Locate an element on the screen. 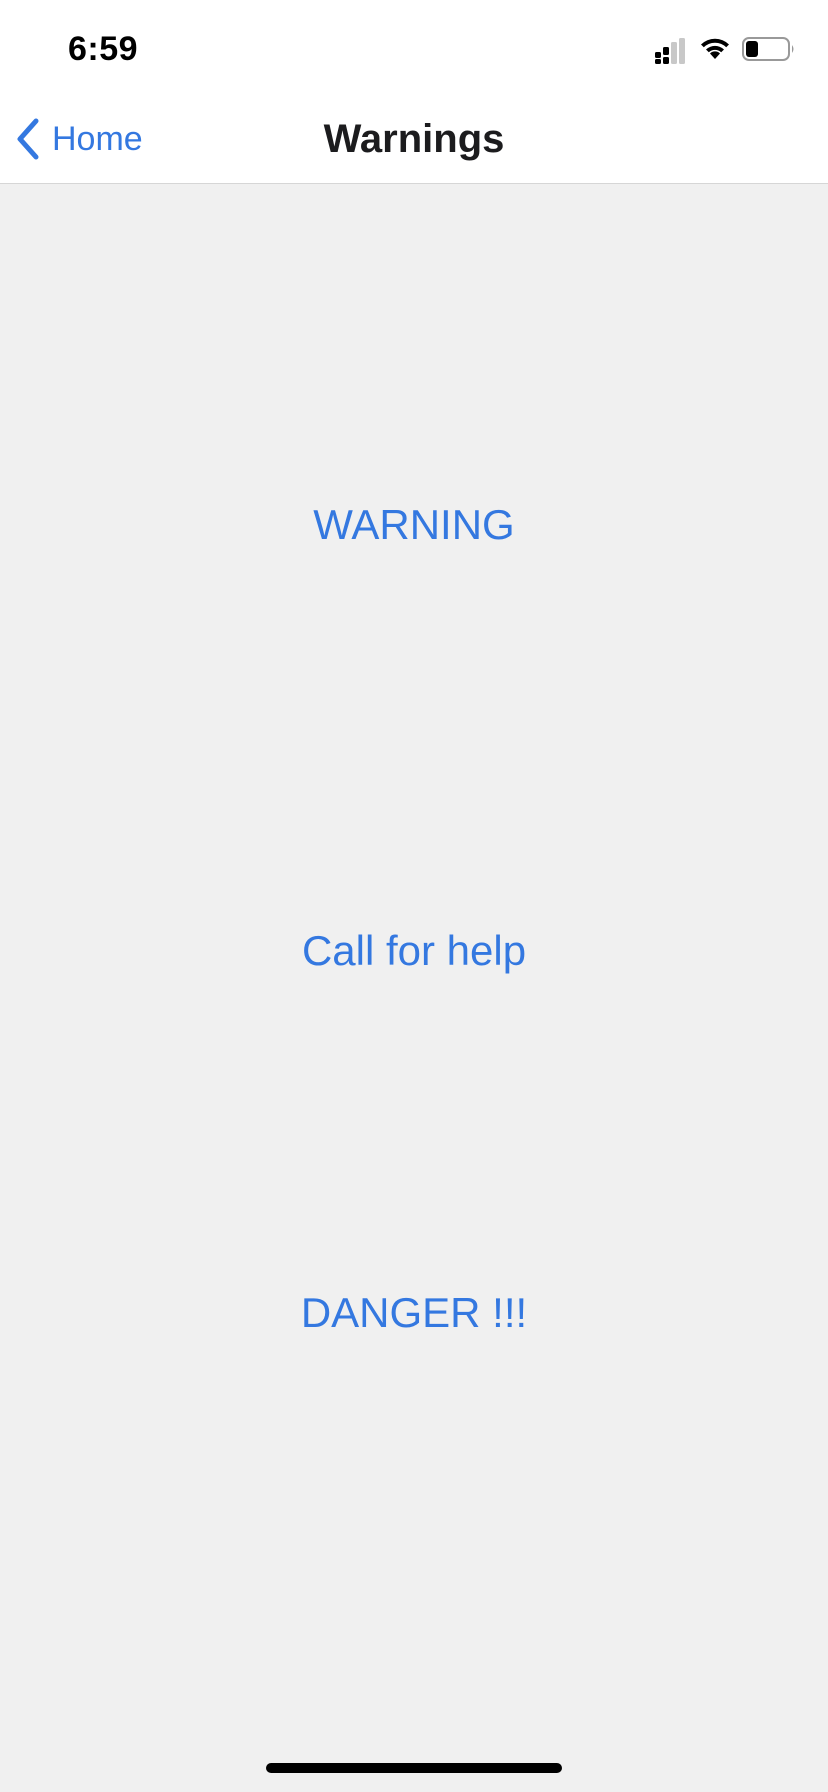 This screenshot has height=1792, width=828. back-button: Home is located at coordinates (78, 139).